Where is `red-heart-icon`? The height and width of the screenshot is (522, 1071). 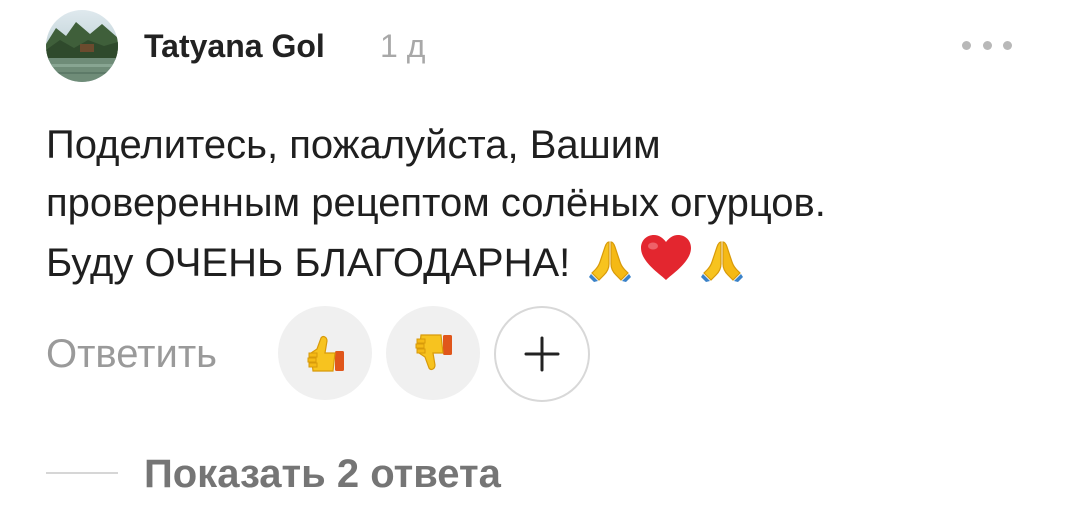 red-heart-icon is located at coordinates (666, 257).